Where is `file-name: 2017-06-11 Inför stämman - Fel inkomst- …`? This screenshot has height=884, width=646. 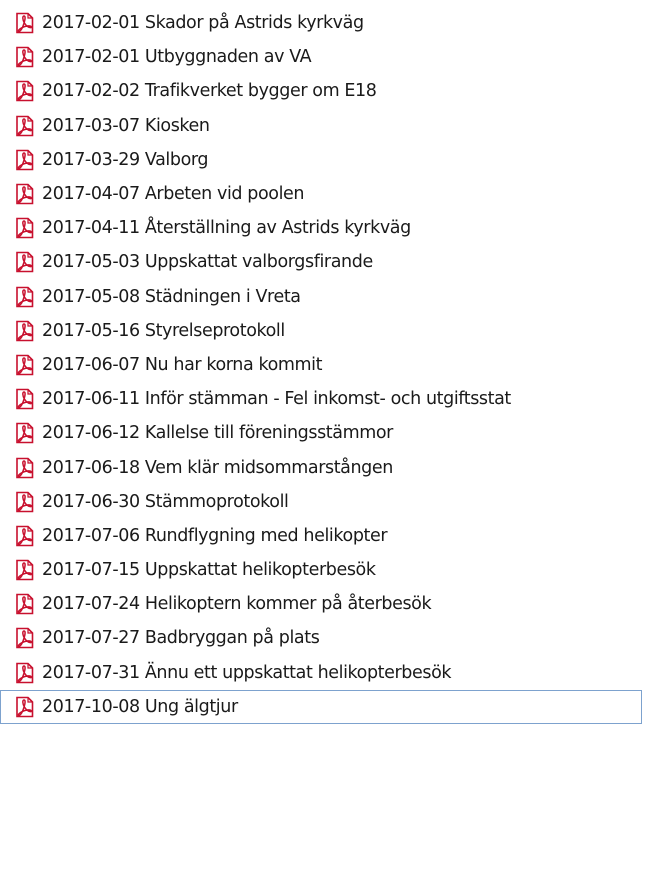 file-name: 2017-06-11 Inför stämman - Fel inkomst- … is located at coordinates (276, 399).